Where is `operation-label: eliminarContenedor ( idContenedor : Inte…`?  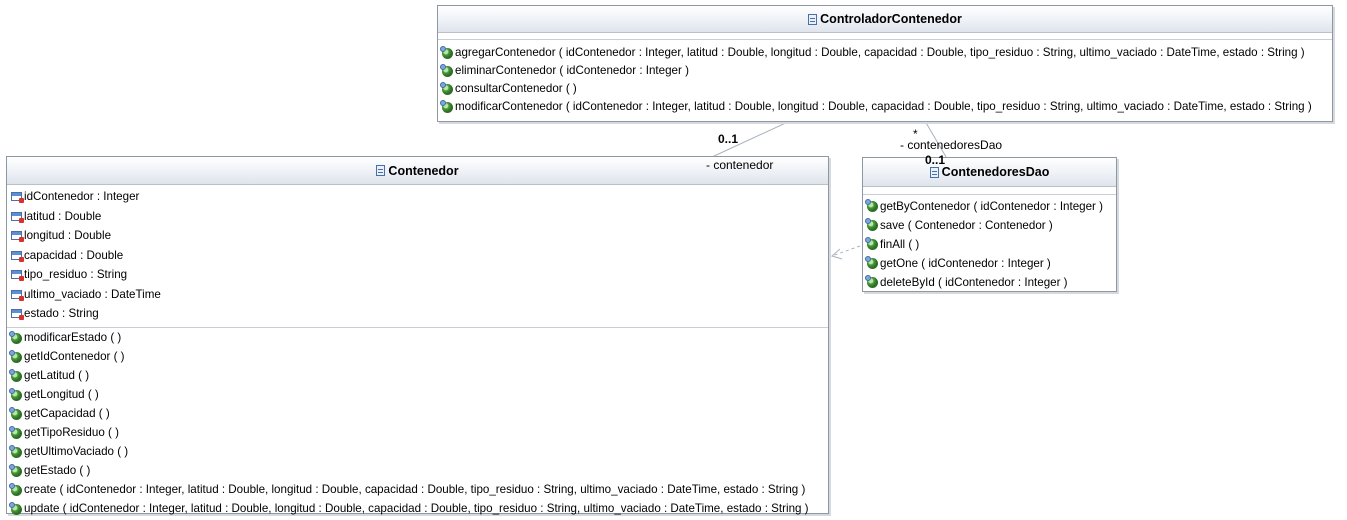 operation-label: eliminarContenedor ( idContenedor : Inte… is located at coordinates (572, 71).